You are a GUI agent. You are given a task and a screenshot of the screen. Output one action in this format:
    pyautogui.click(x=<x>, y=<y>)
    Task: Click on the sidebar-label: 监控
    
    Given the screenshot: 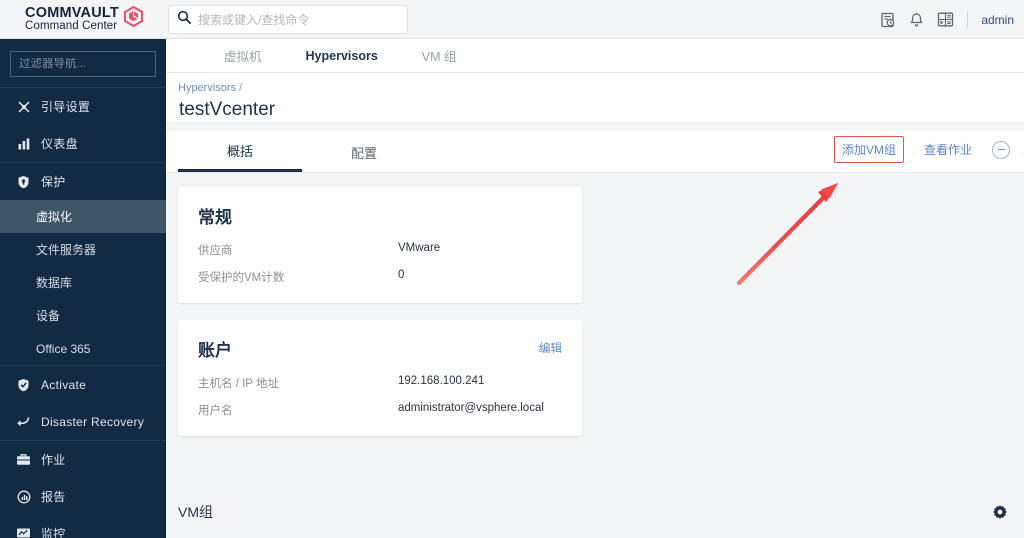 What is the action you would take?
    pyautogui.click(x=53, y=532)
    